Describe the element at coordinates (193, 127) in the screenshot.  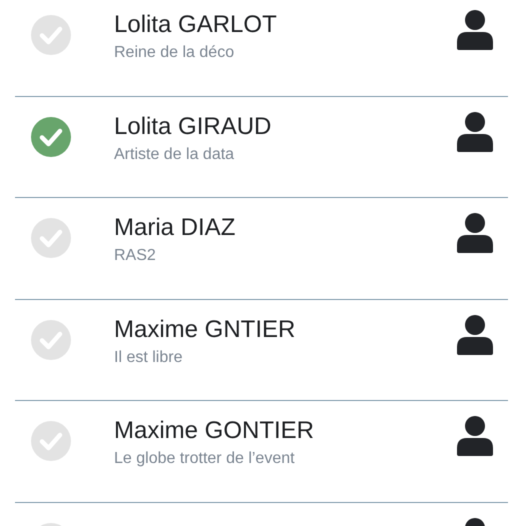
I see `contact-name: Lolita GIRAUD` at that location.